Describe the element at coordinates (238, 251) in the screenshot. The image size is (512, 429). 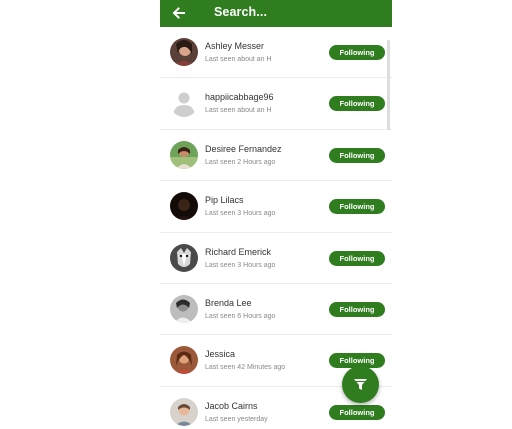
I see `user-name: Richard Emerick` at that location.